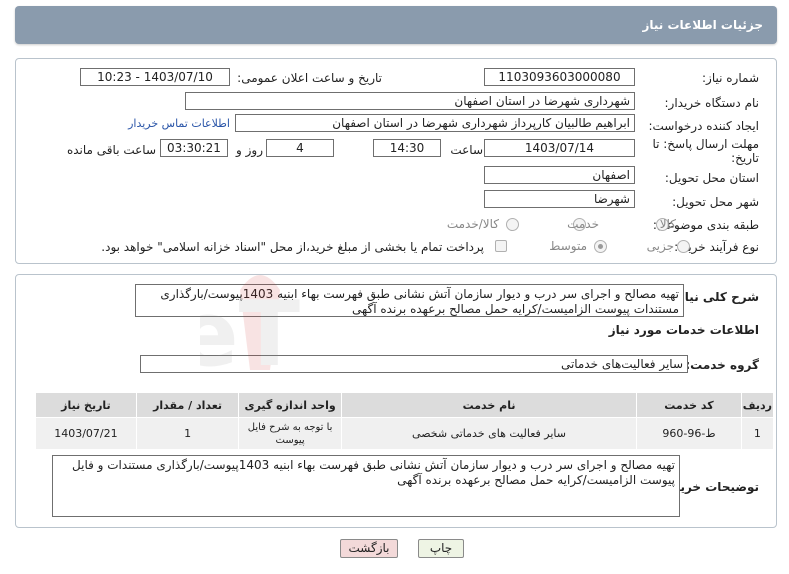  Describe the element at coordinates (489, 405) in the screenshot. I see `col-name: نام خدمت` at that location.